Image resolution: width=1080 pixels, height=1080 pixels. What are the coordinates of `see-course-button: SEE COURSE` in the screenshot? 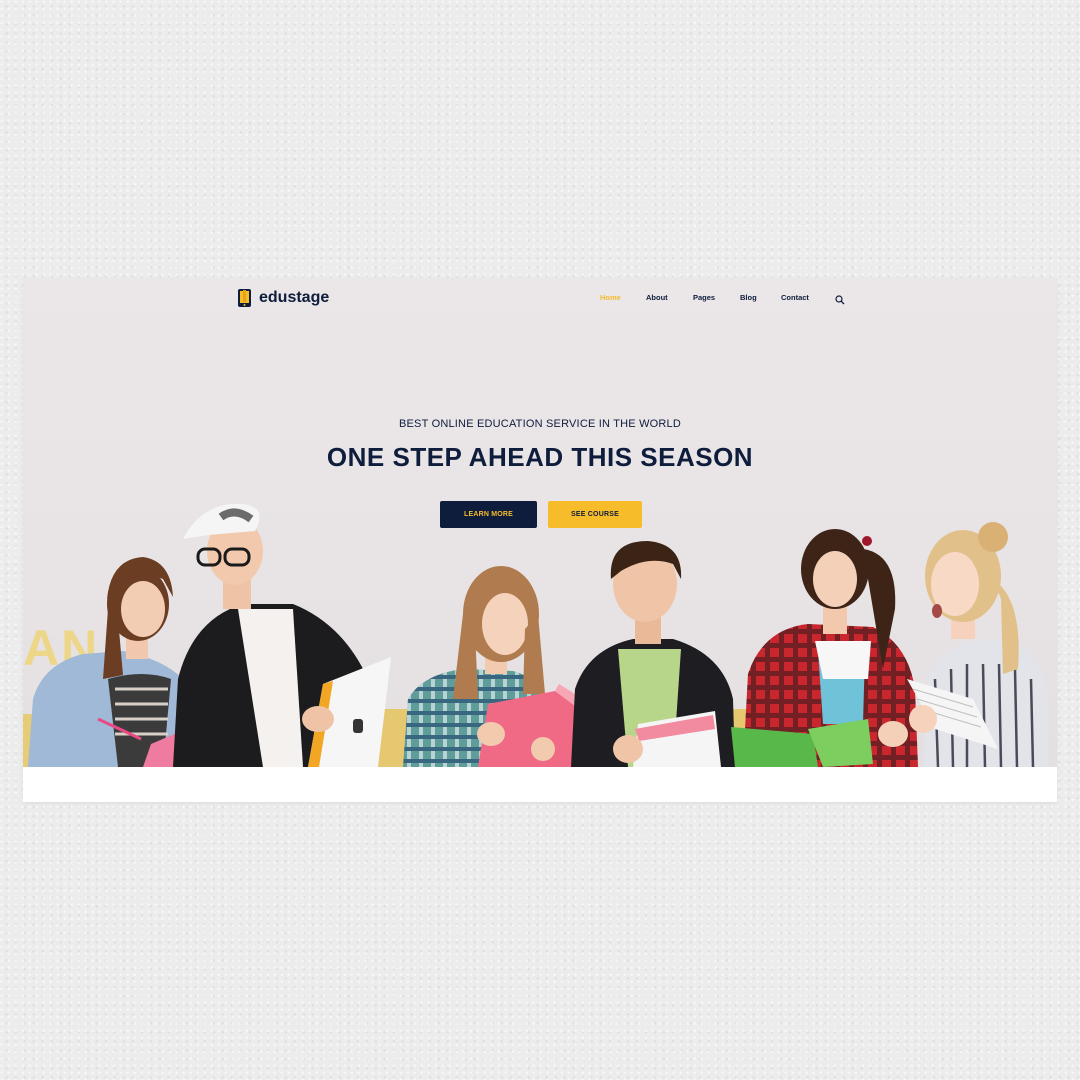 It's located at (595, 514).